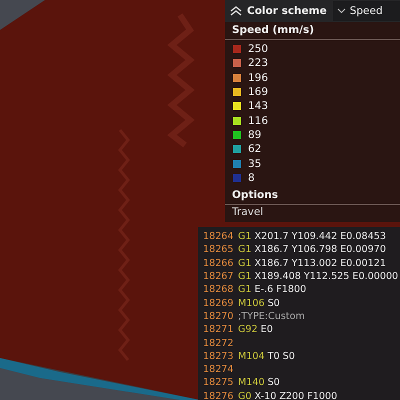  Describe the element at coordinates (255, 134) in the screenshot. I see `legend-value: 89` at that location.